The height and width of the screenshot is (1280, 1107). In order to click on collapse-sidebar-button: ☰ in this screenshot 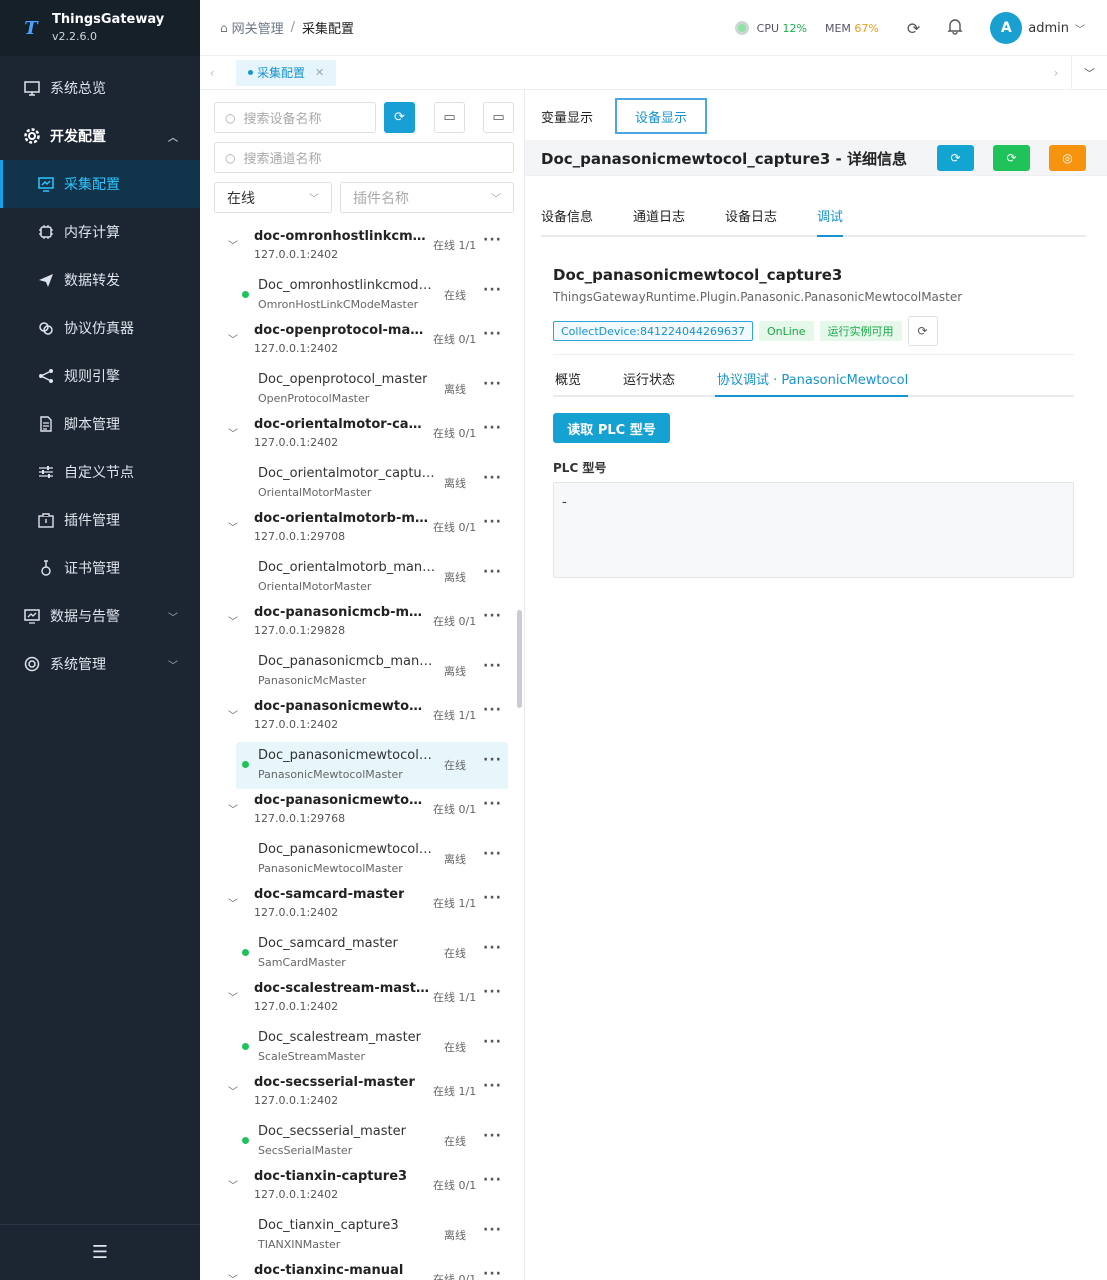, I will do `click(100, 1252)`.